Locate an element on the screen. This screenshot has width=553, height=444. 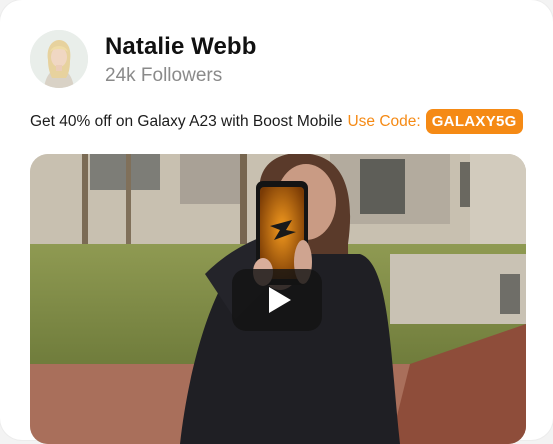
avatar-image is located at coordinates (59, 59).